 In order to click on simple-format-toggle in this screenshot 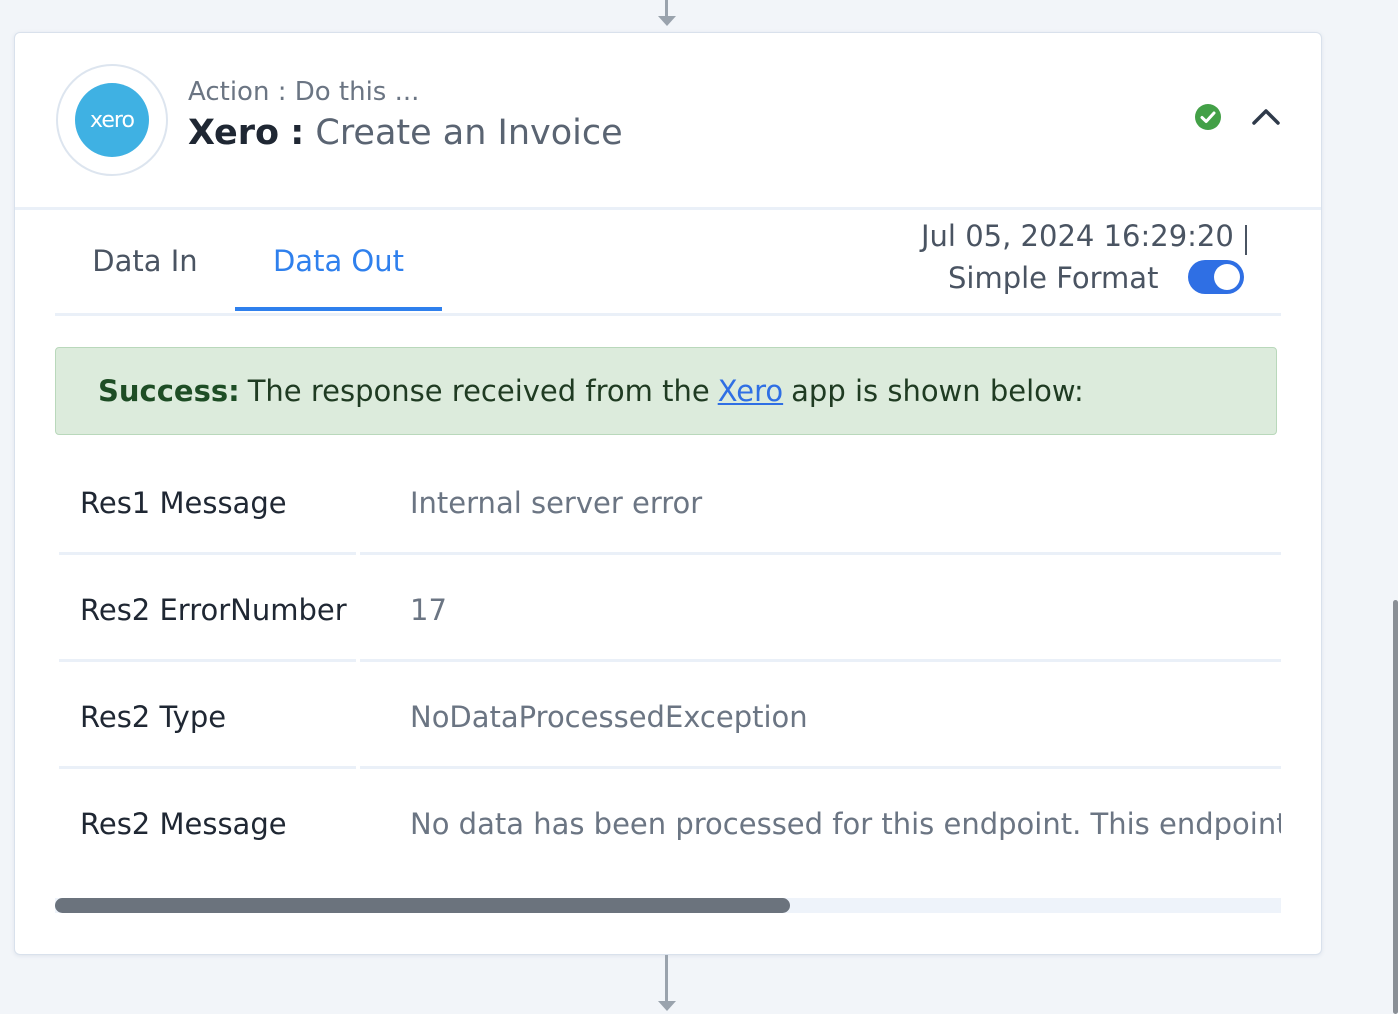, I will do `click(1216, 277)`.